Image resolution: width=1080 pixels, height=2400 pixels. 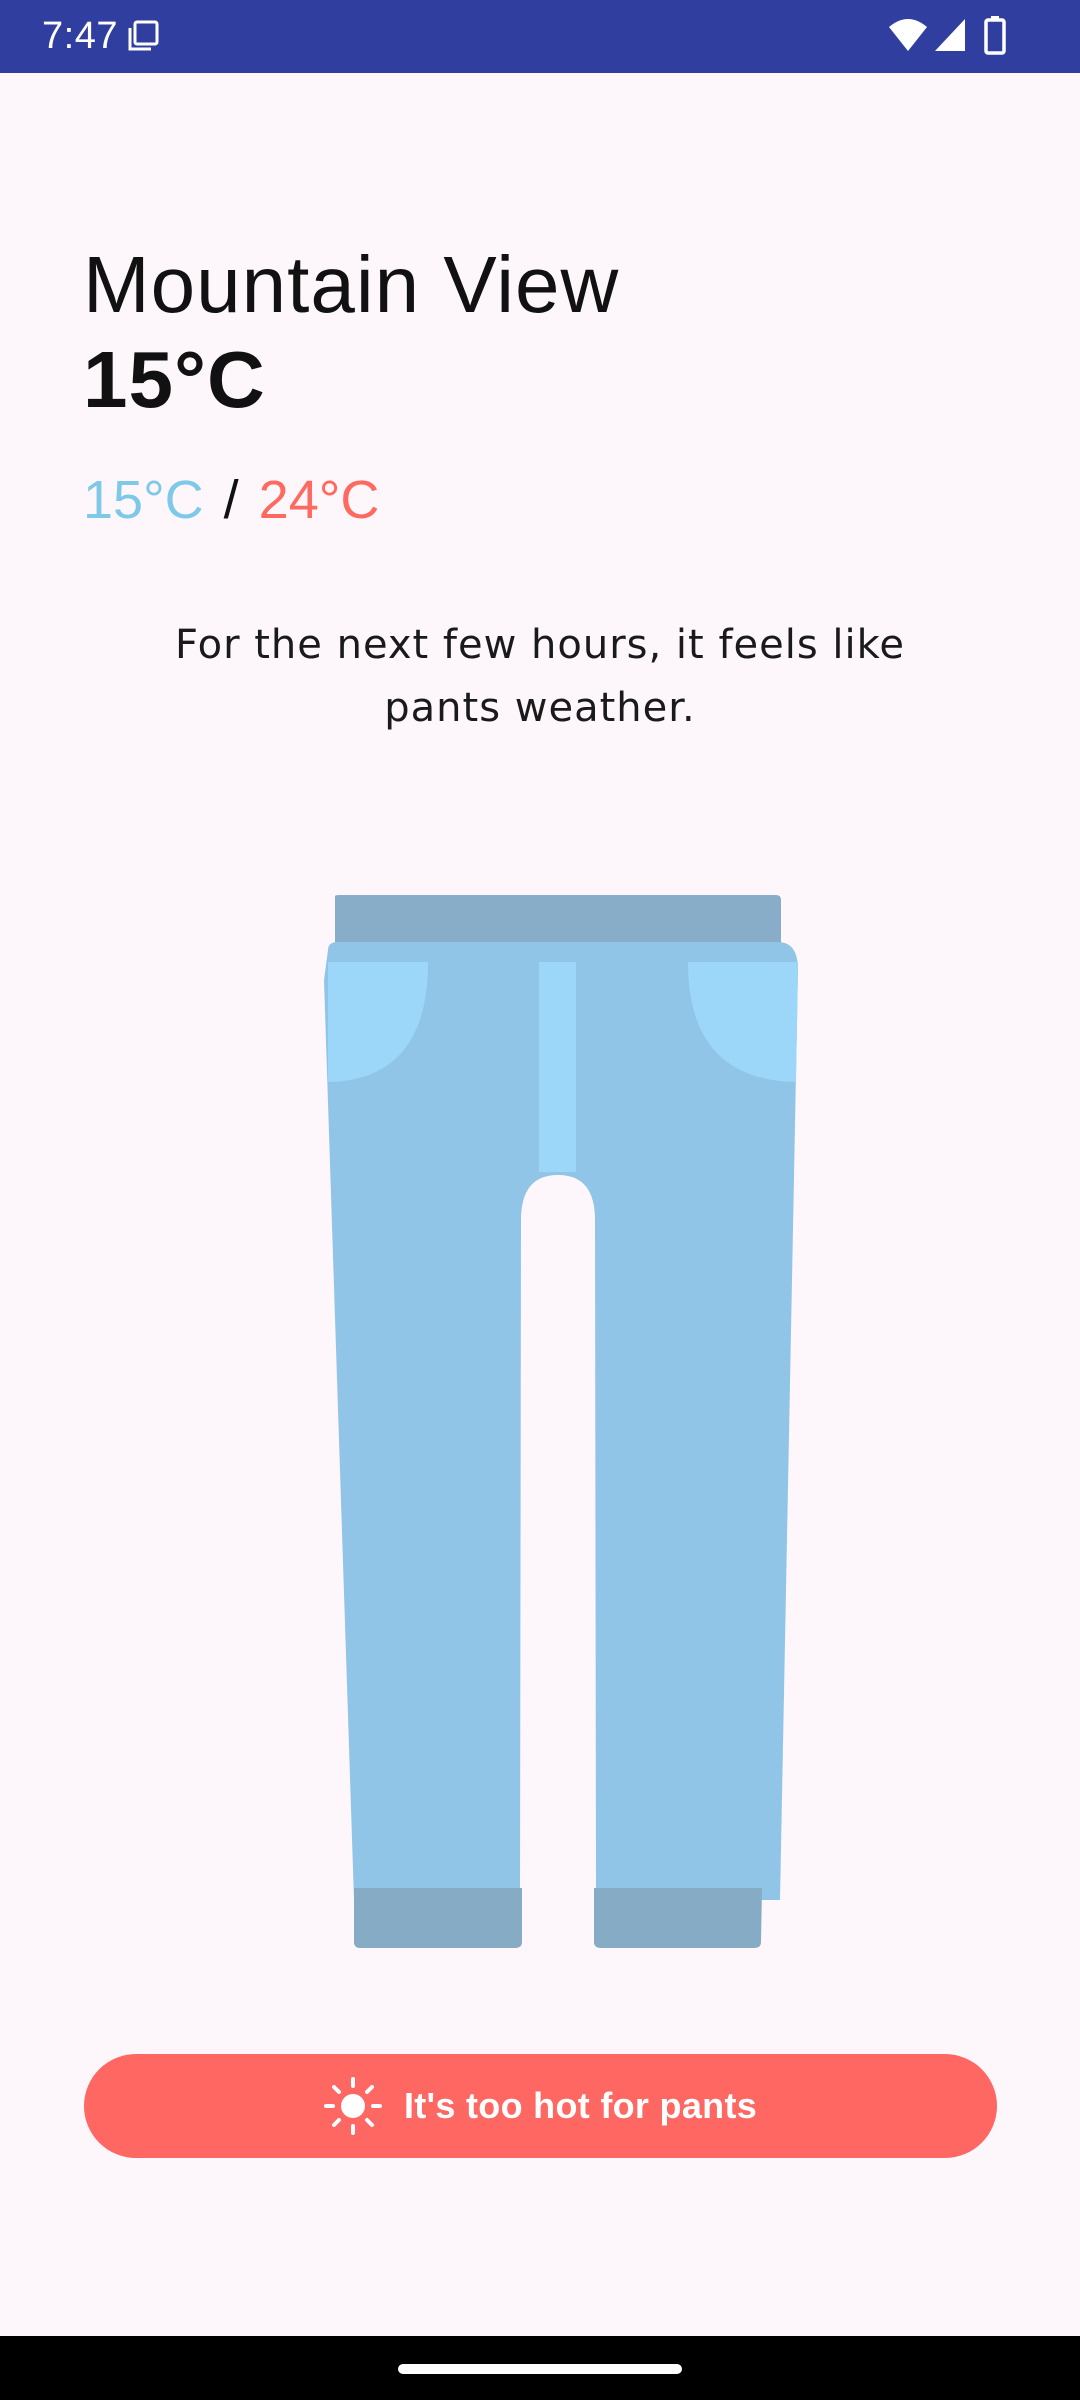 What do you see at coordinates (174, 379) in the screenshot?
I see `current-temperature: 15°C` at bounding box center [174, 379].